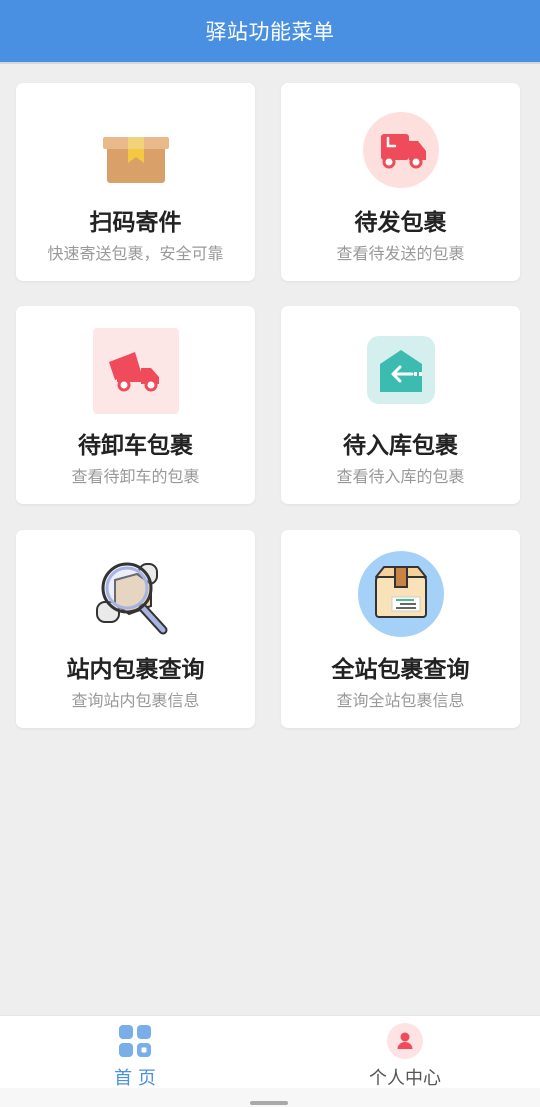 The image size is (540, 1107). I want to click on card-title: 待卸车包裹, so click(135, 446).